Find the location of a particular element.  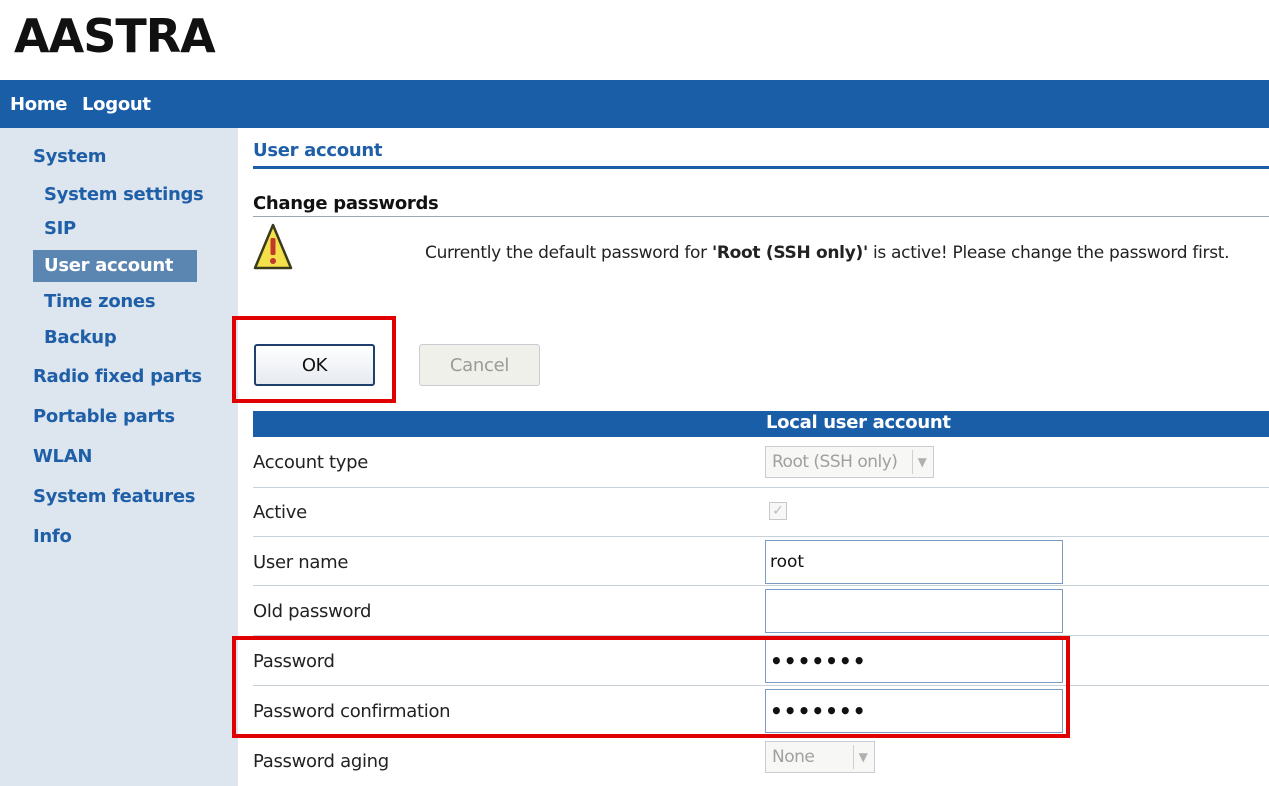

ok-highlight-box is located at coordinates (314, 359).